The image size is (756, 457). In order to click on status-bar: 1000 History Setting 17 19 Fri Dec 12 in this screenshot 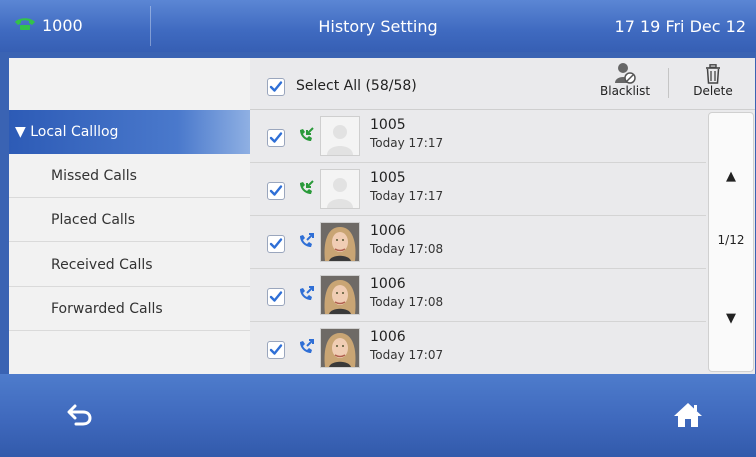, I will do `click(378, 26)`.